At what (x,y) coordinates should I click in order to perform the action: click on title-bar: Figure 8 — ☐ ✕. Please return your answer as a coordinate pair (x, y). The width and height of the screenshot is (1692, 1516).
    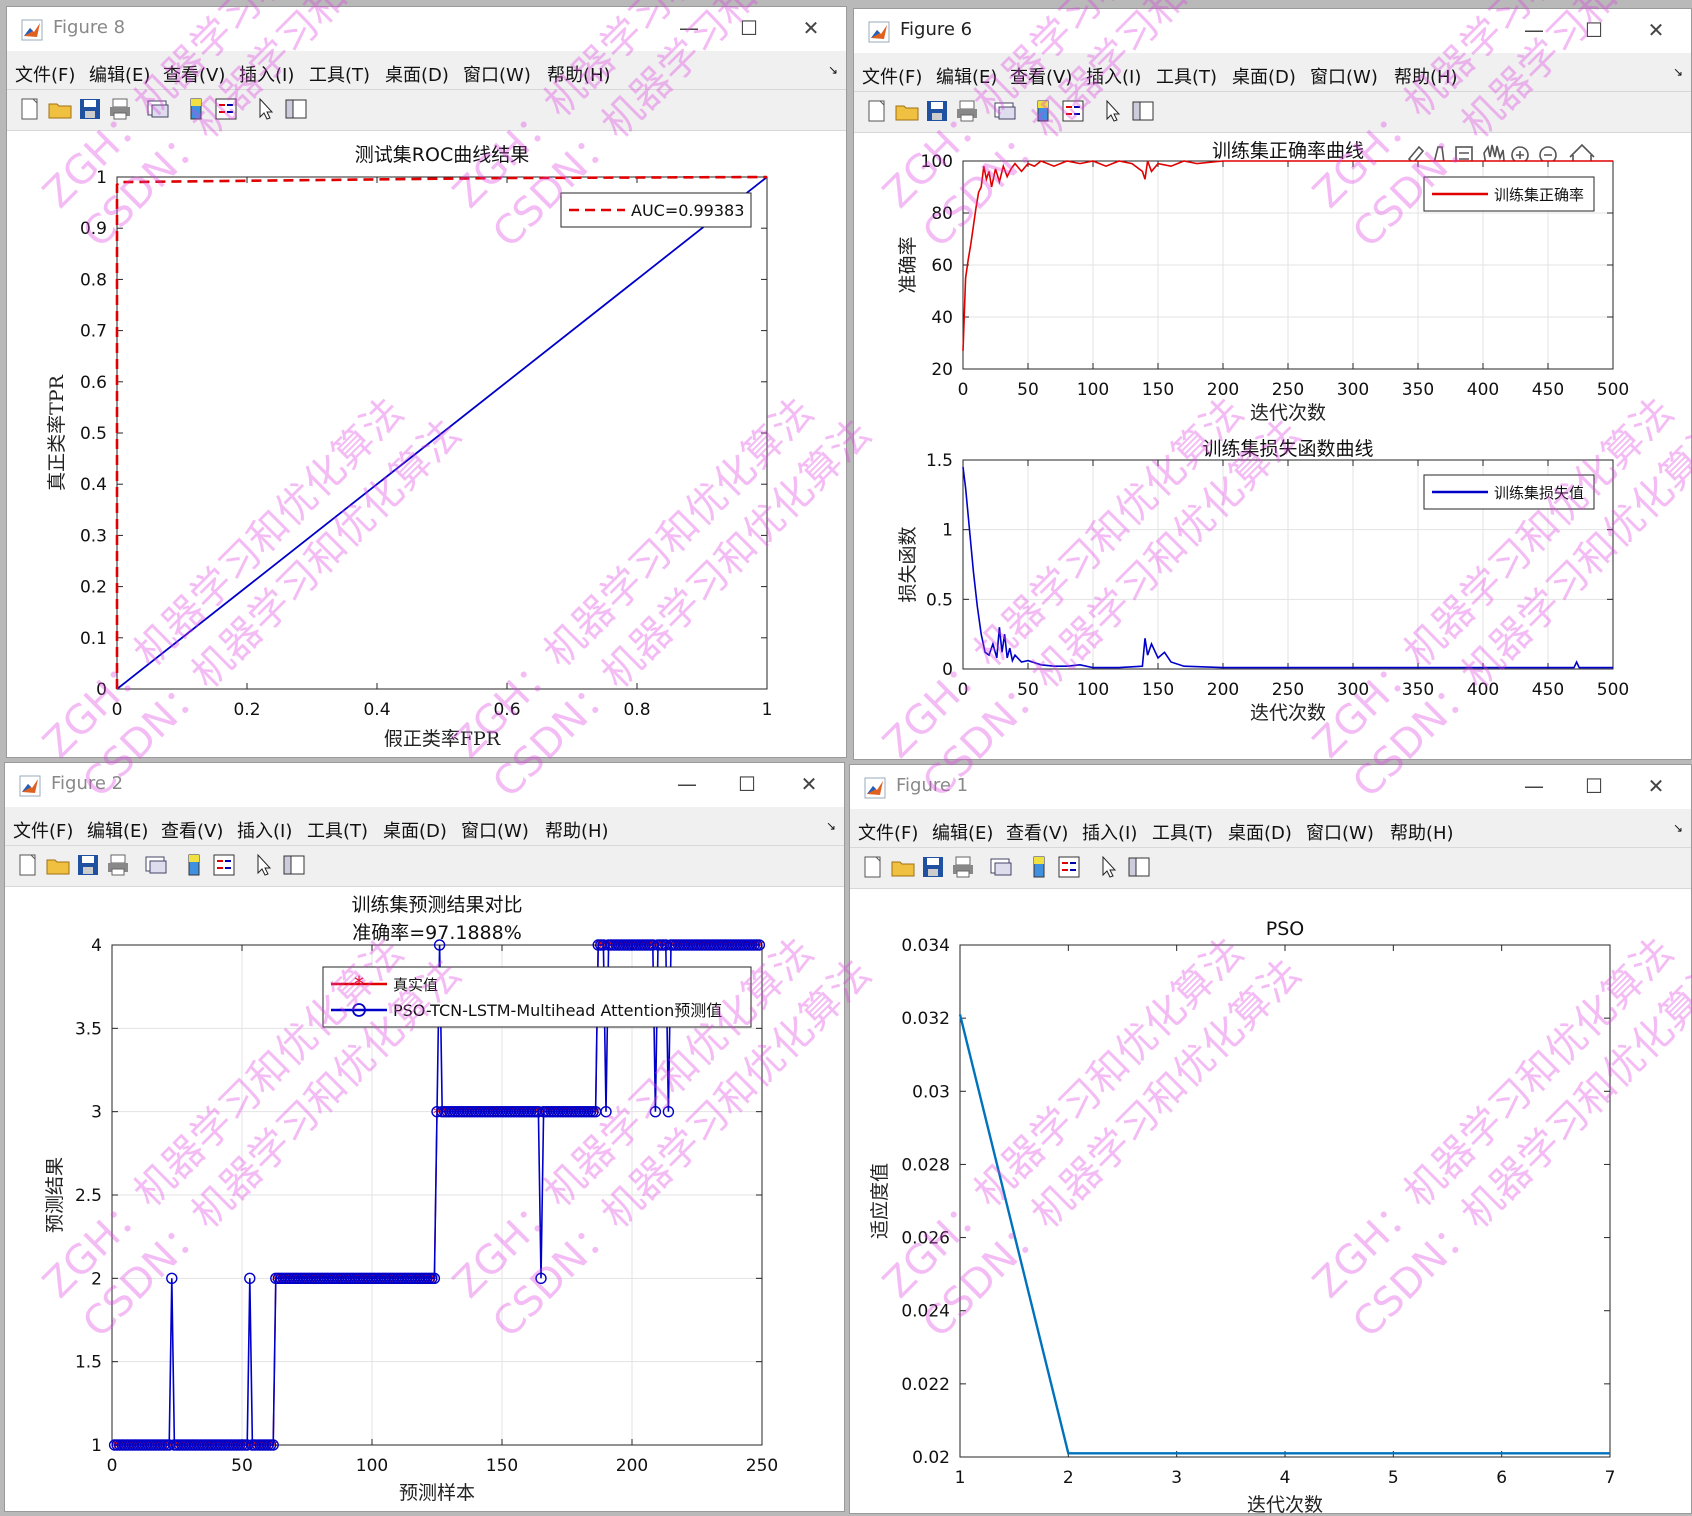
    Looking at the image, I should click on (426, 29).